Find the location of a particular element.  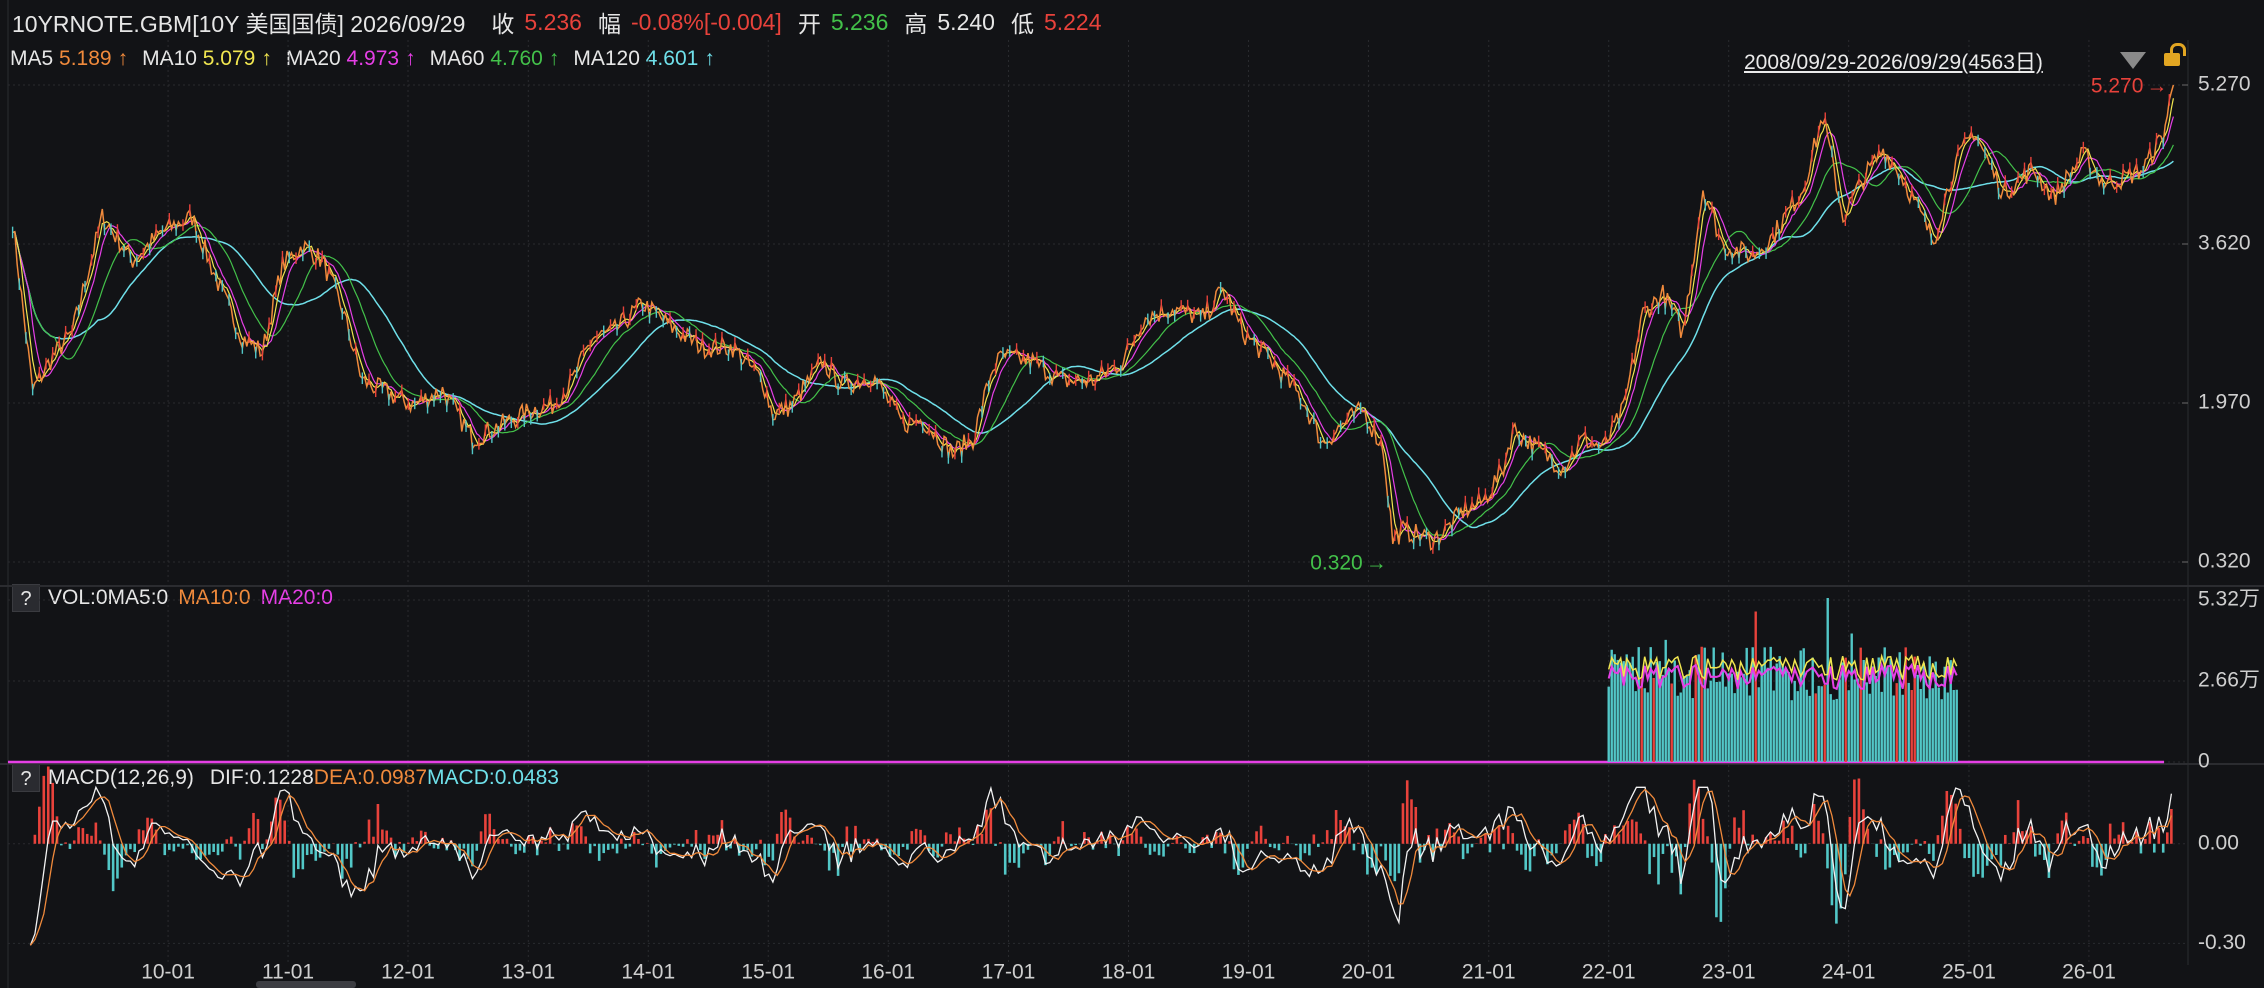

y-tick-label: 1.970 is located at coordinates (2224, 402).